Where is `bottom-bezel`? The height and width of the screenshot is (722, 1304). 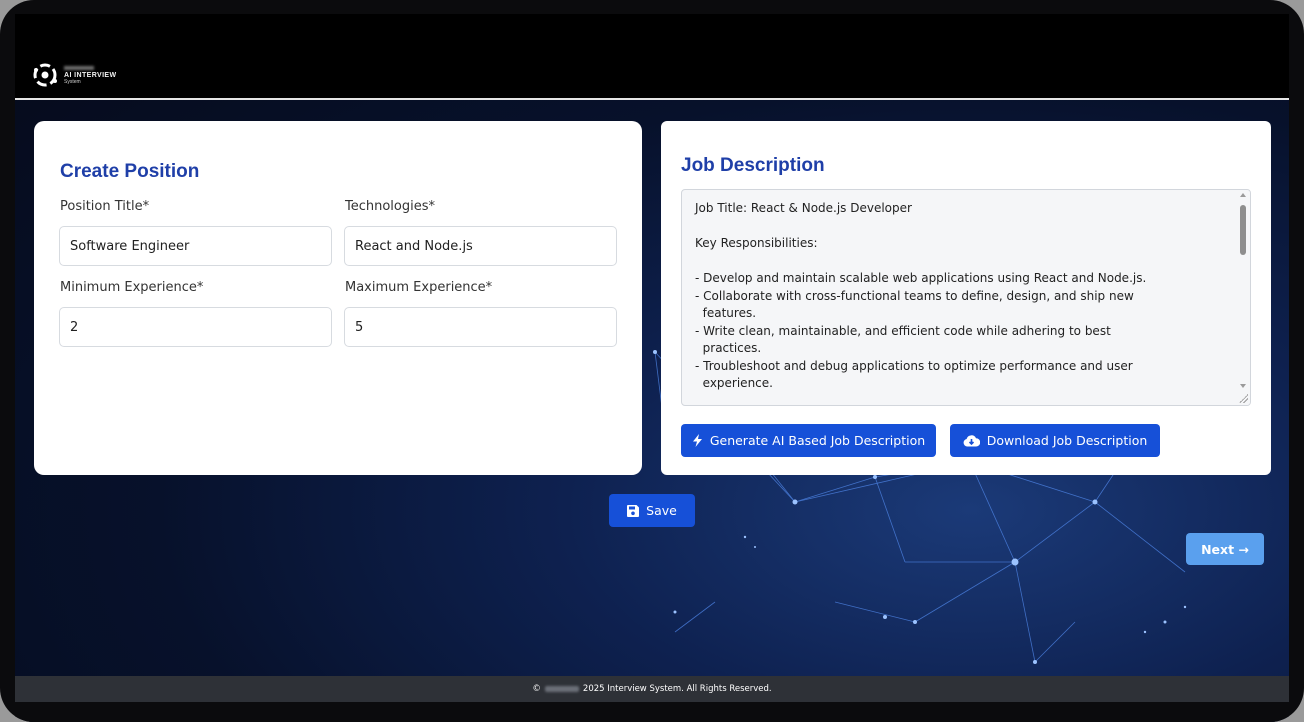 bottom-bezel is located at coordinates (652, 712).